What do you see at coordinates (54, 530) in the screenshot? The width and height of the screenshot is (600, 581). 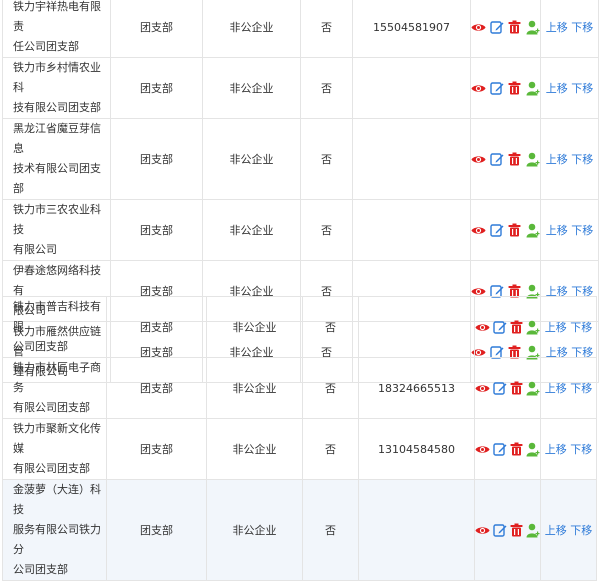 I see `org-name-cell: 金菠萝（大连）科技 服务有限公司铁力分 公司团支部` at bounding box center [54, 530].